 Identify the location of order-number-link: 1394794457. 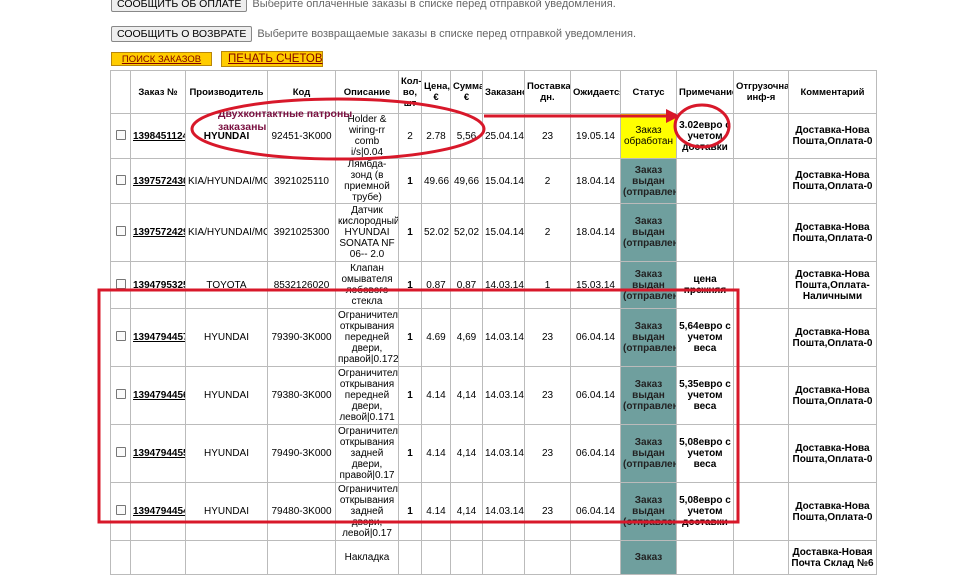
(158, 337).